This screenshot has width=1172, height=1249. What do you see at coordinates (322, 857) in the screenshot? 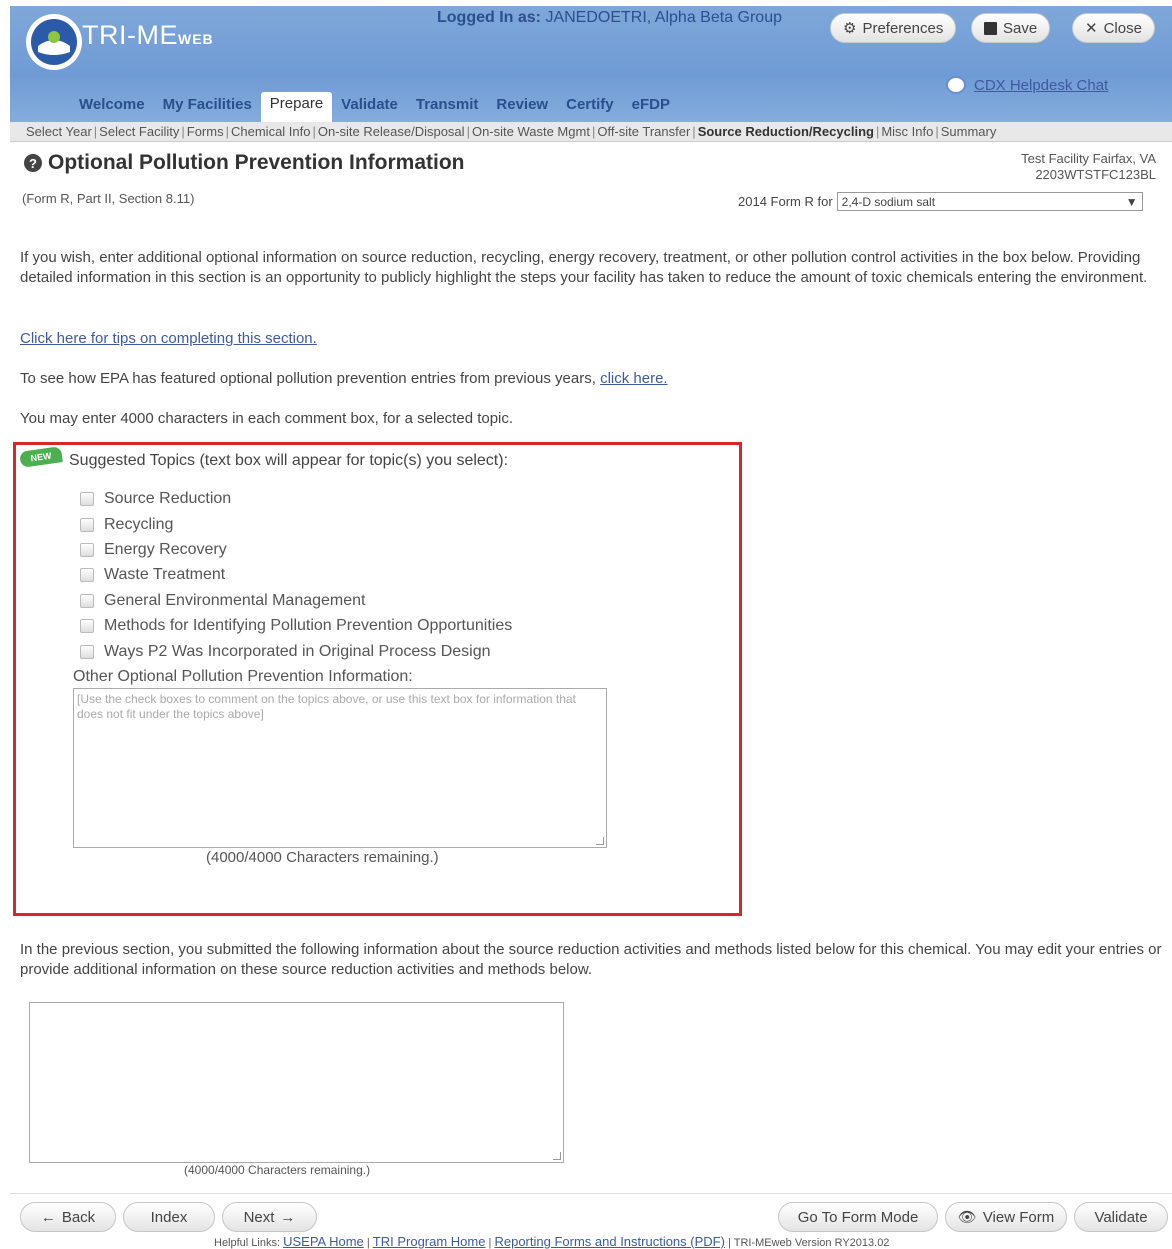
I see `chars-remaining-1: (4000/4000 Characters remaining.)` at bounding box center [322, 857].